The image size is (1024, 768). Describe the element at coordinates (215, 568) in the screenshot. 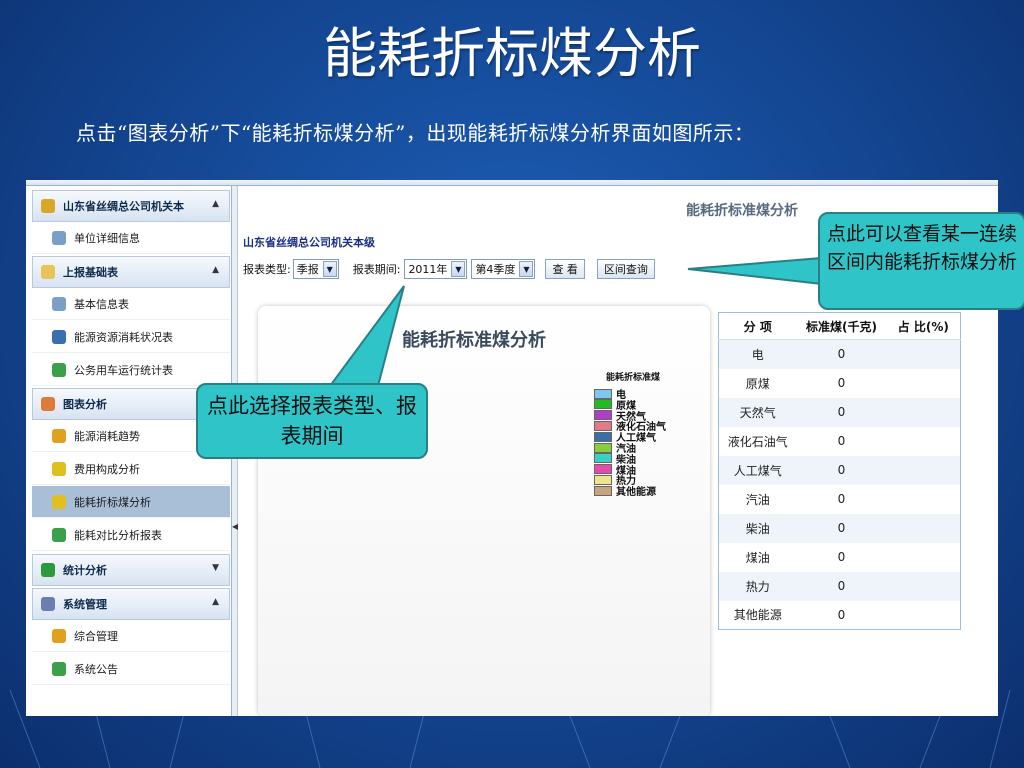

I see `expand-caret-icon: ▼` at that location.